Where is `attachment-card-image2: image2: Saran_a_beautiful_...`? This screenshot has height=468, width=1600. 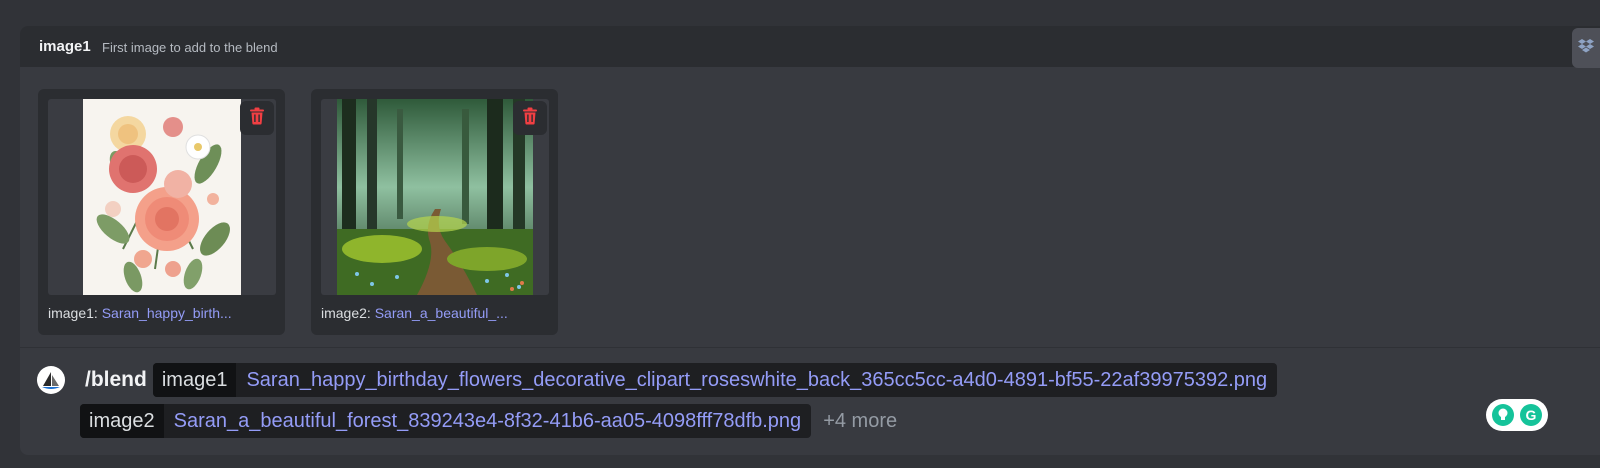
attachment-card-image2: image2: Saran_a_beautiful_... is located at coordinates (434, 212).